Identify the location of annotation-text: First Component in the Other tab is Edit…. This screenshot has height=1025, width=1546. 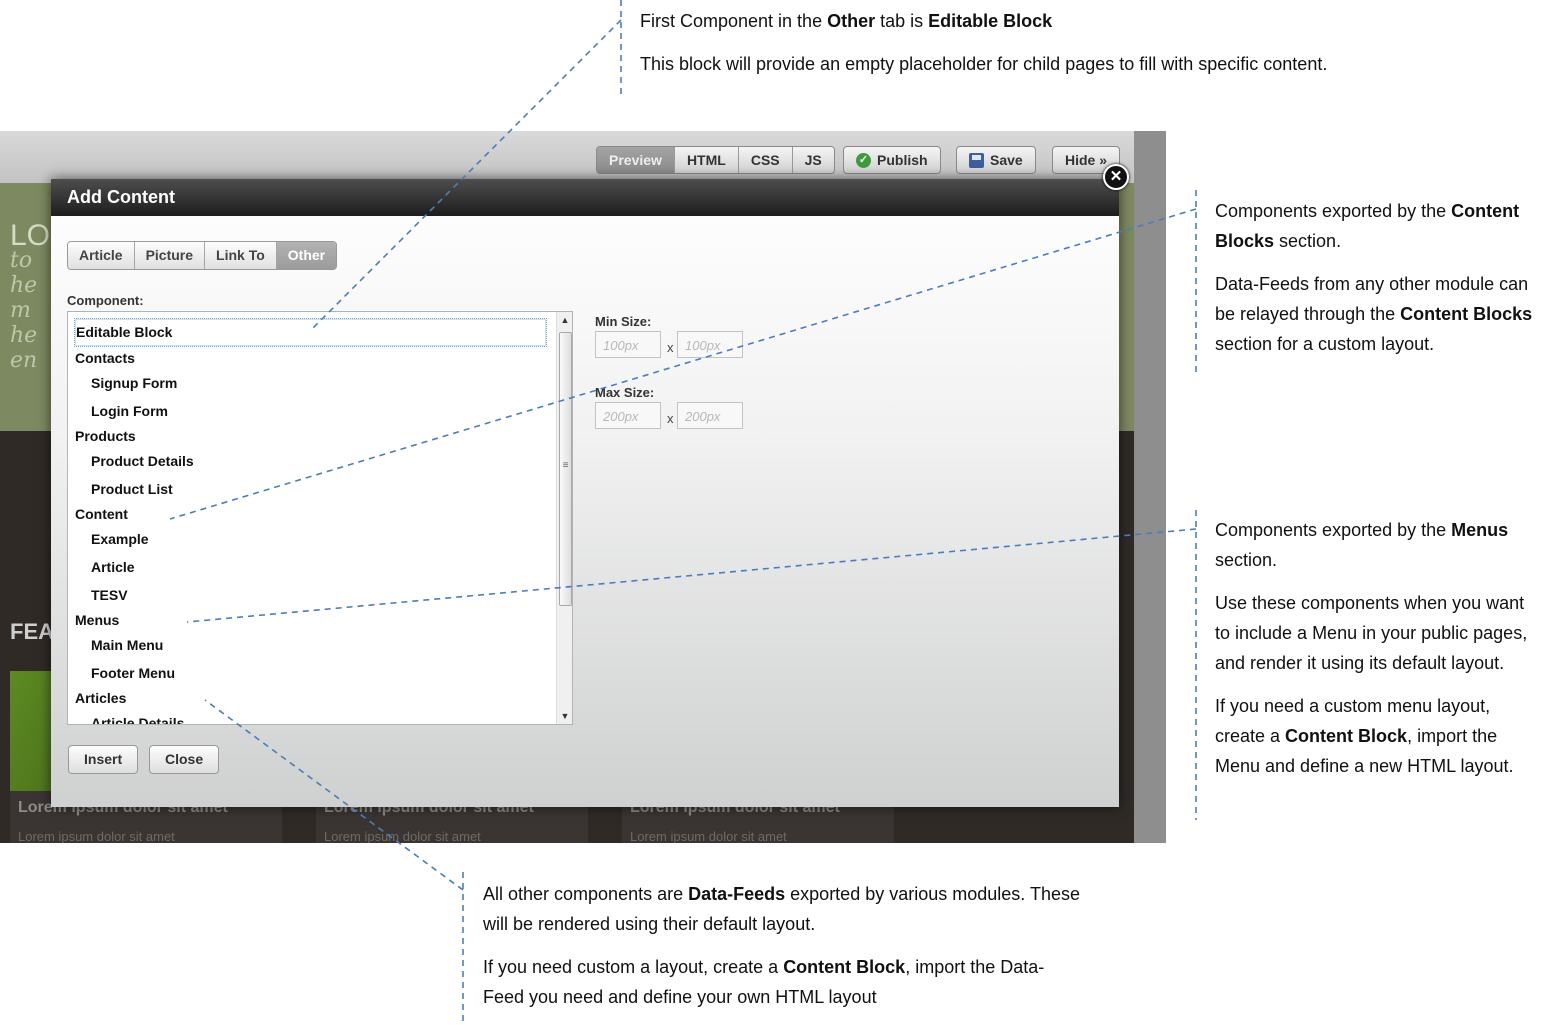
(1080, 21).